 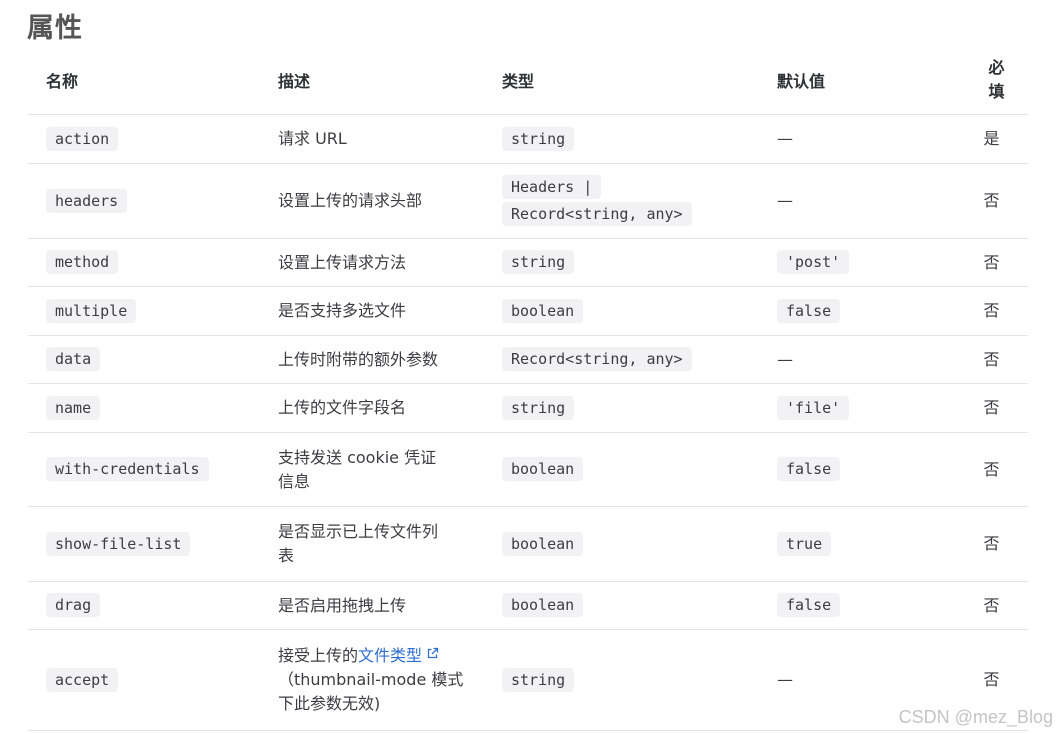 I want to click on table-row: drag 是否启用拖拽上传 boolean false 否, so click(x=528, y=605).